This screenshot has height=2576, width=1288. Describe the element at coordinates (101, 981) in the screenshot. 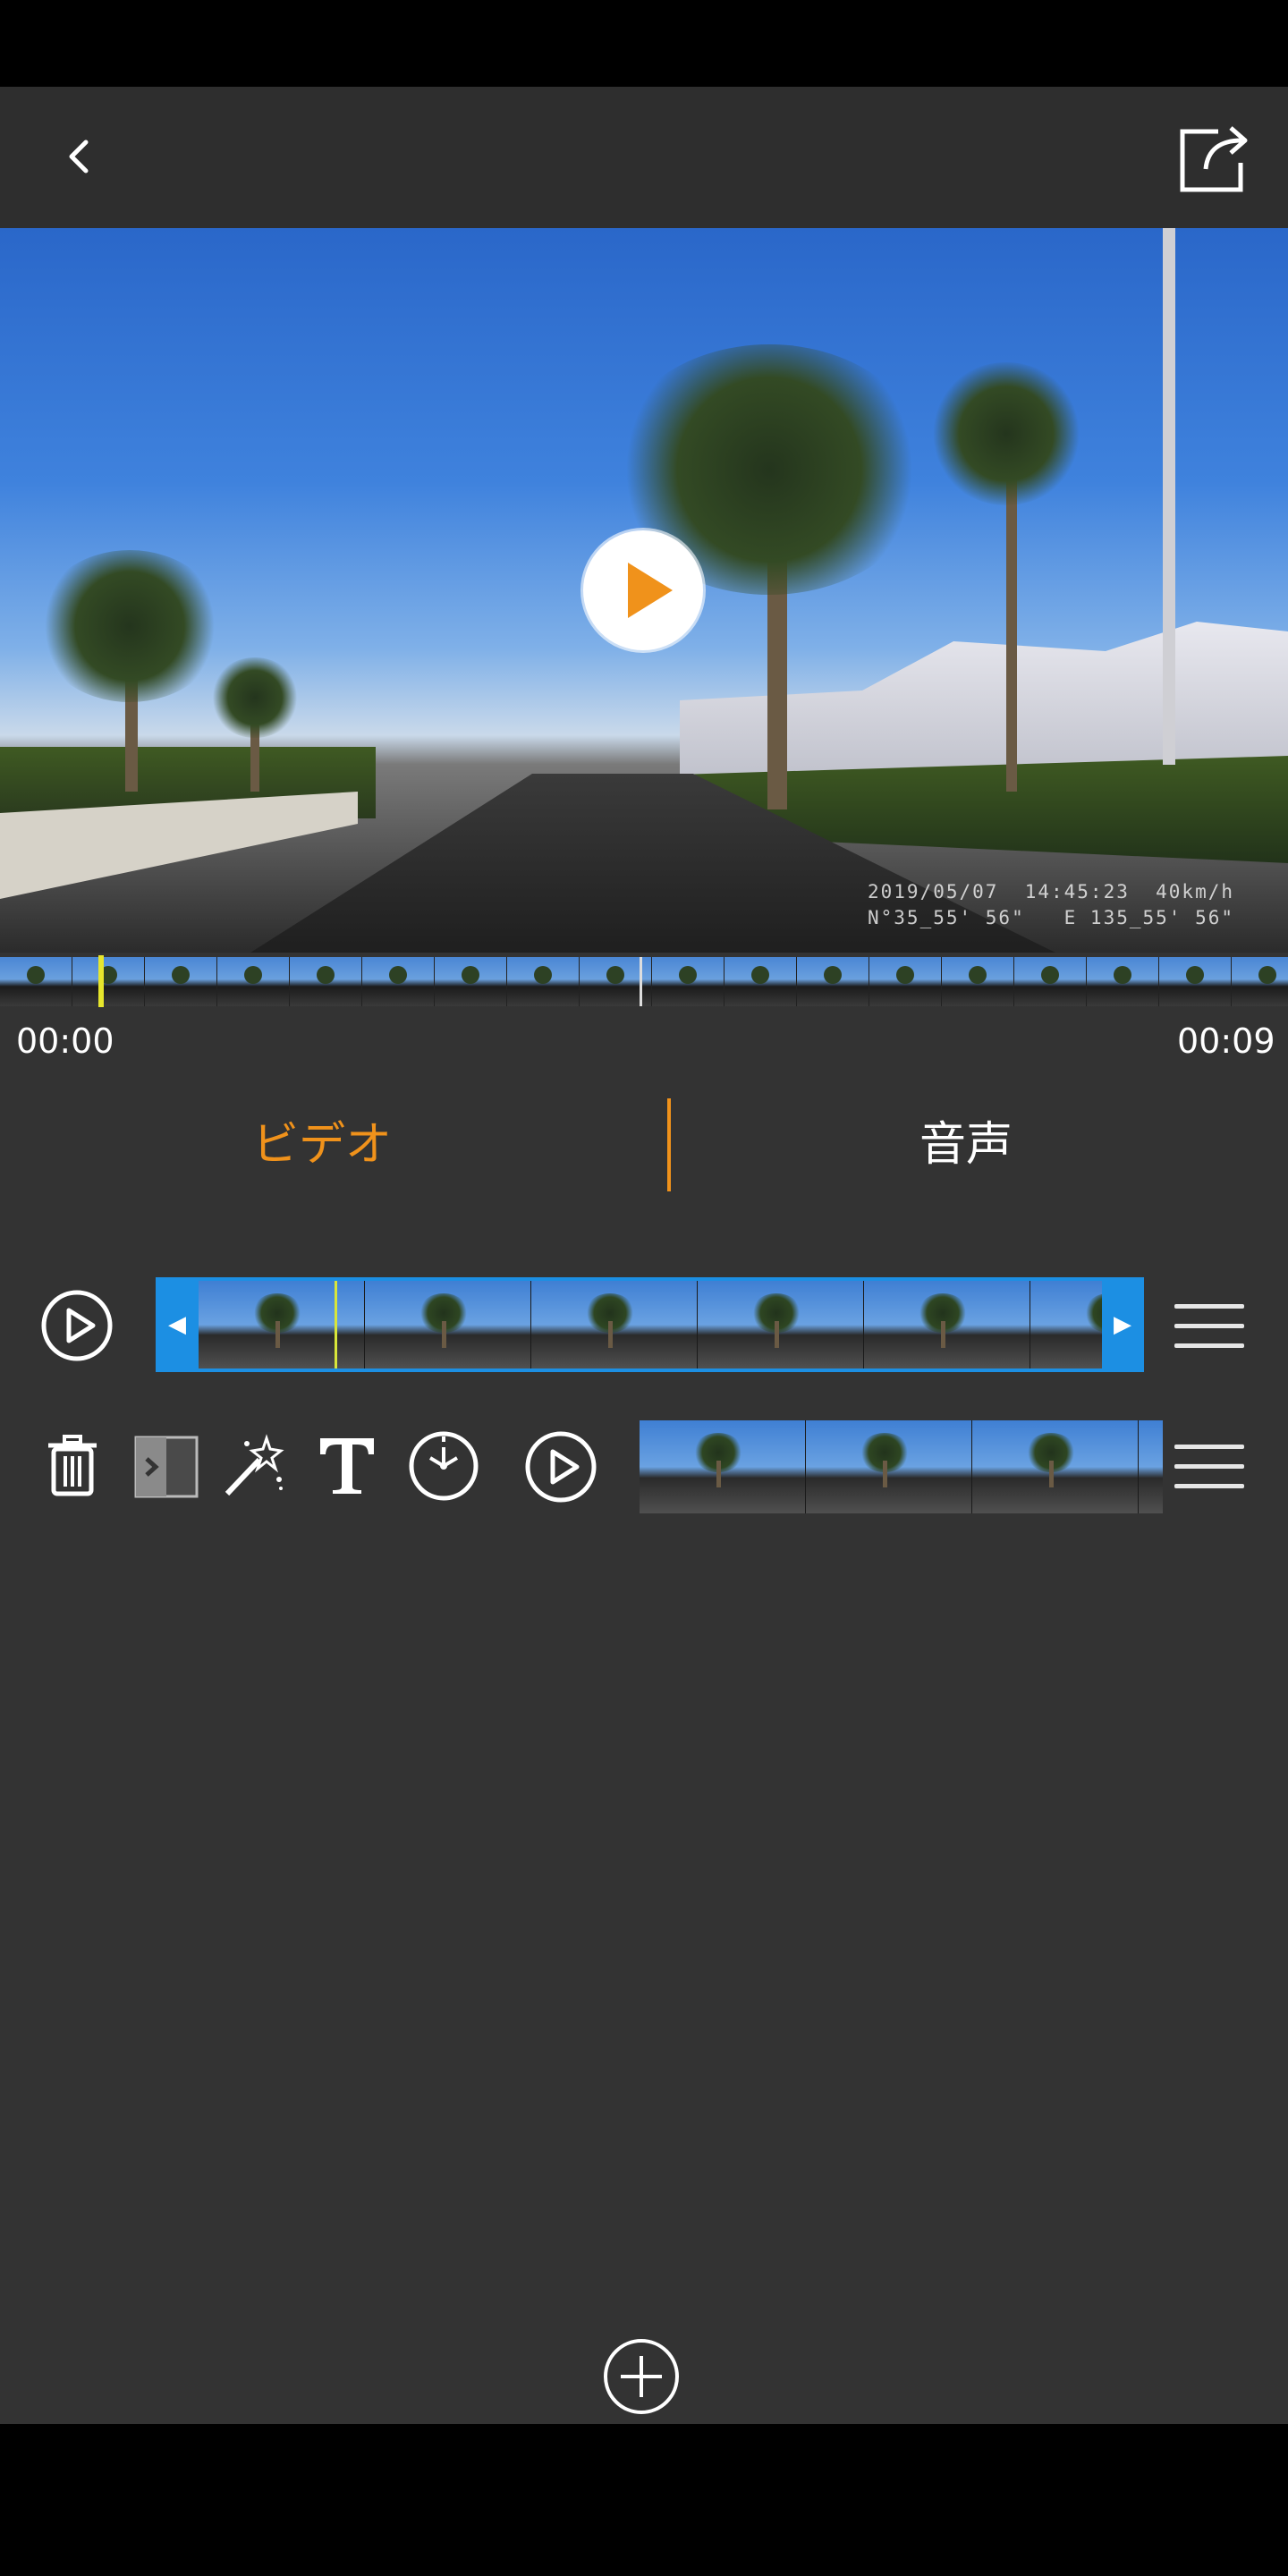

I see `scrubber-playhead` at that location.